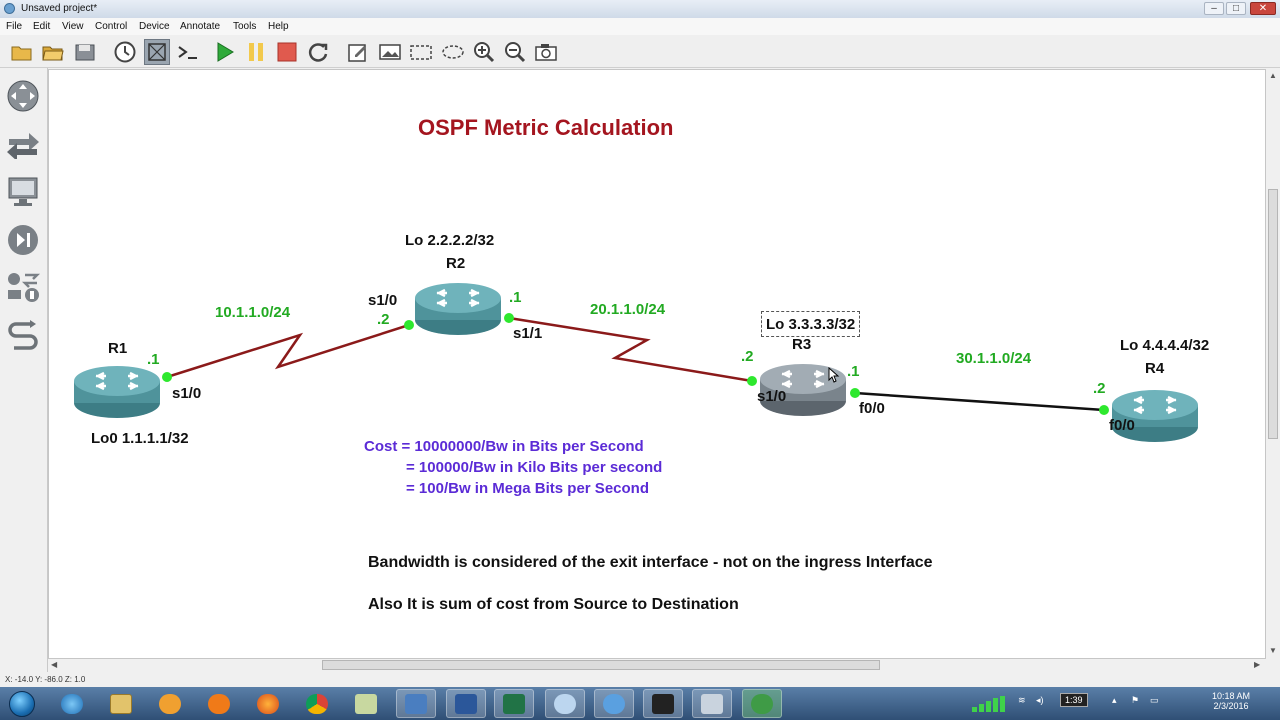  What do you see at coordinates (802, 344) in the screenshot?
I see `r3-name: R3` at bounding box center [802, 344].